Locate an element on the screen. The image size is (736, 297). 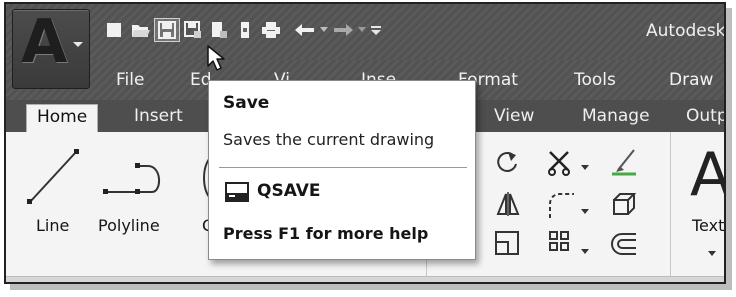
line-icon is located at coordinates (53, 176).